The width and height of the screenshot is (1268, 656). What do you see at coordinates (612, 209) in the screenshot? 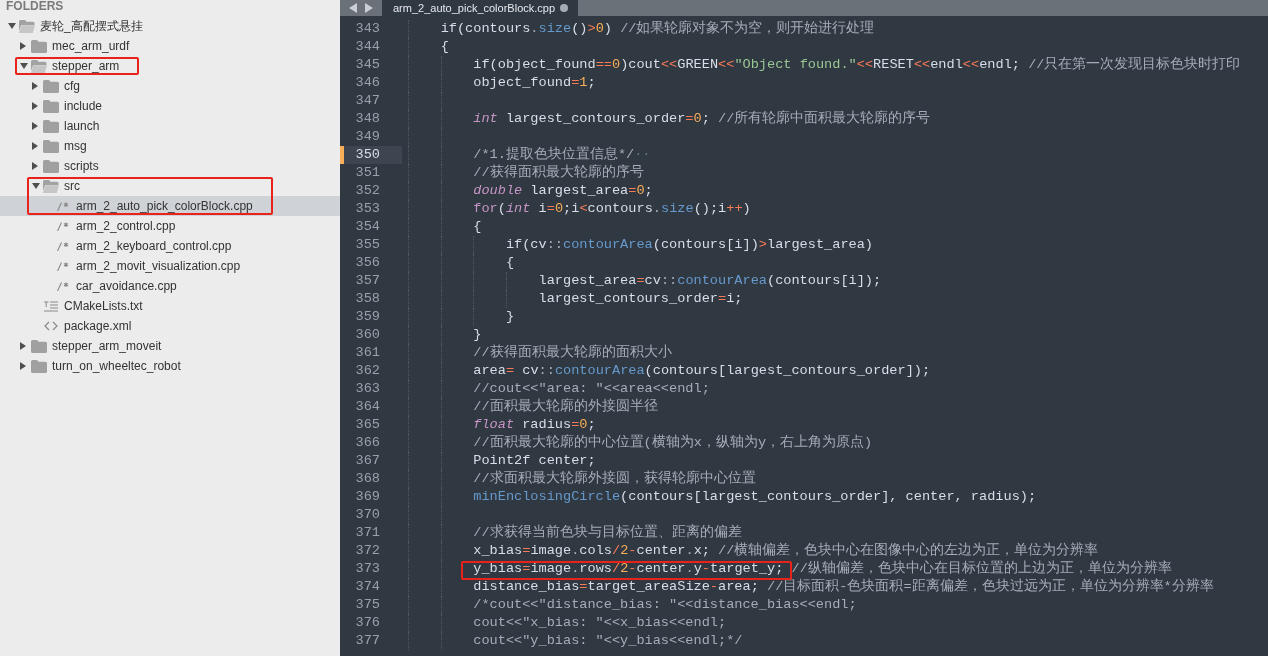
I see `code-line: for(int i=0;i<contours.size();i++)` at bounding box center [612, 209].